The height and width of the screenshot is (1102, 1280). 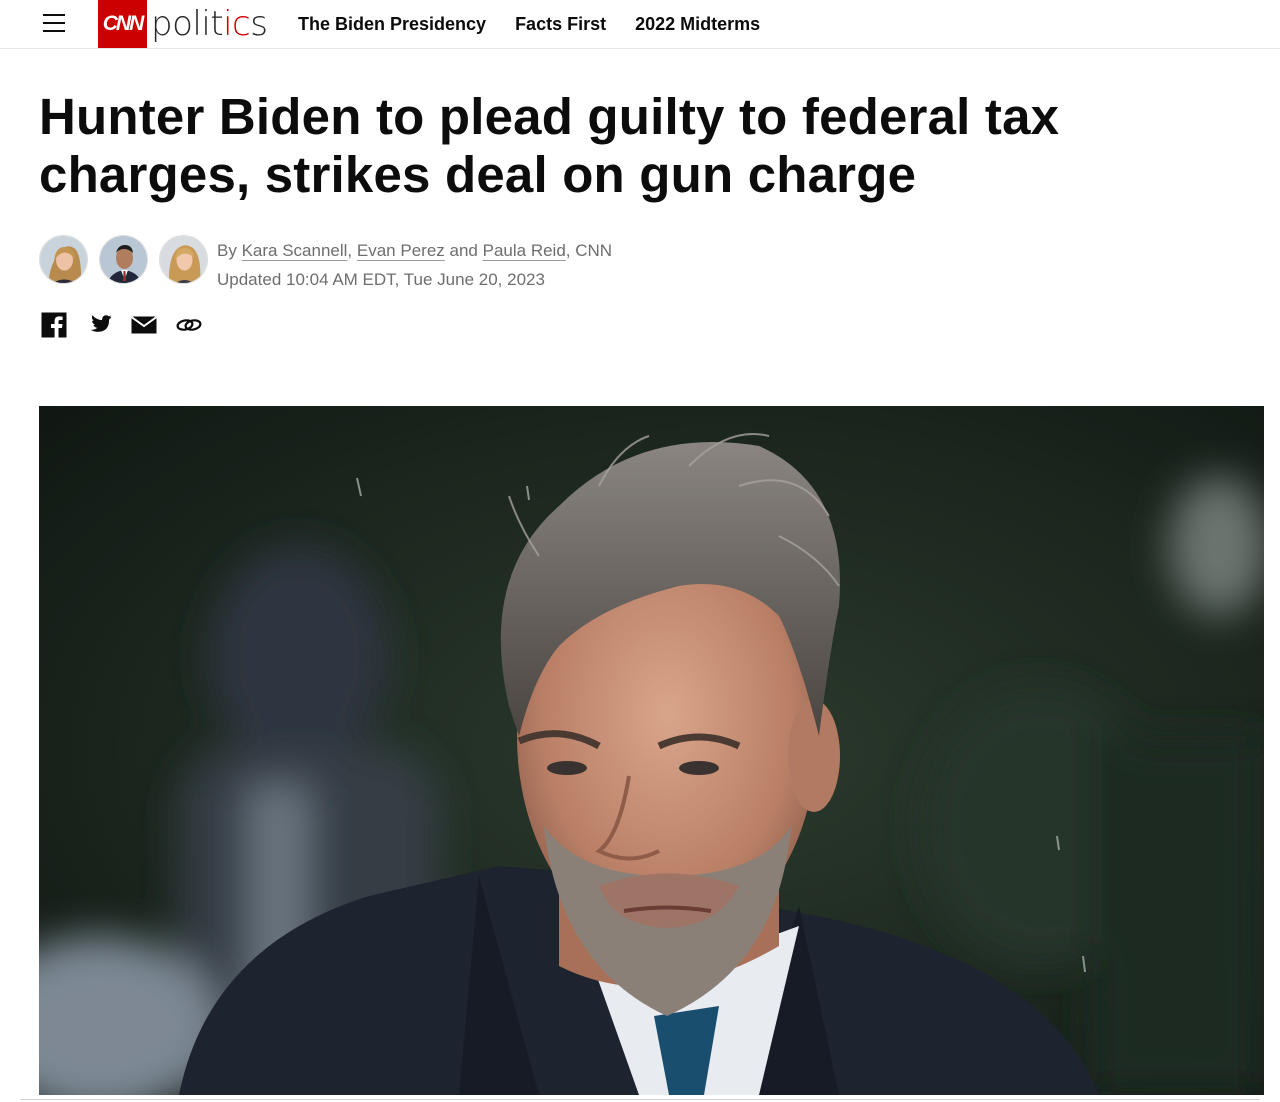 I want to click on avatar-evan-perez, so click(x=123, y=259).